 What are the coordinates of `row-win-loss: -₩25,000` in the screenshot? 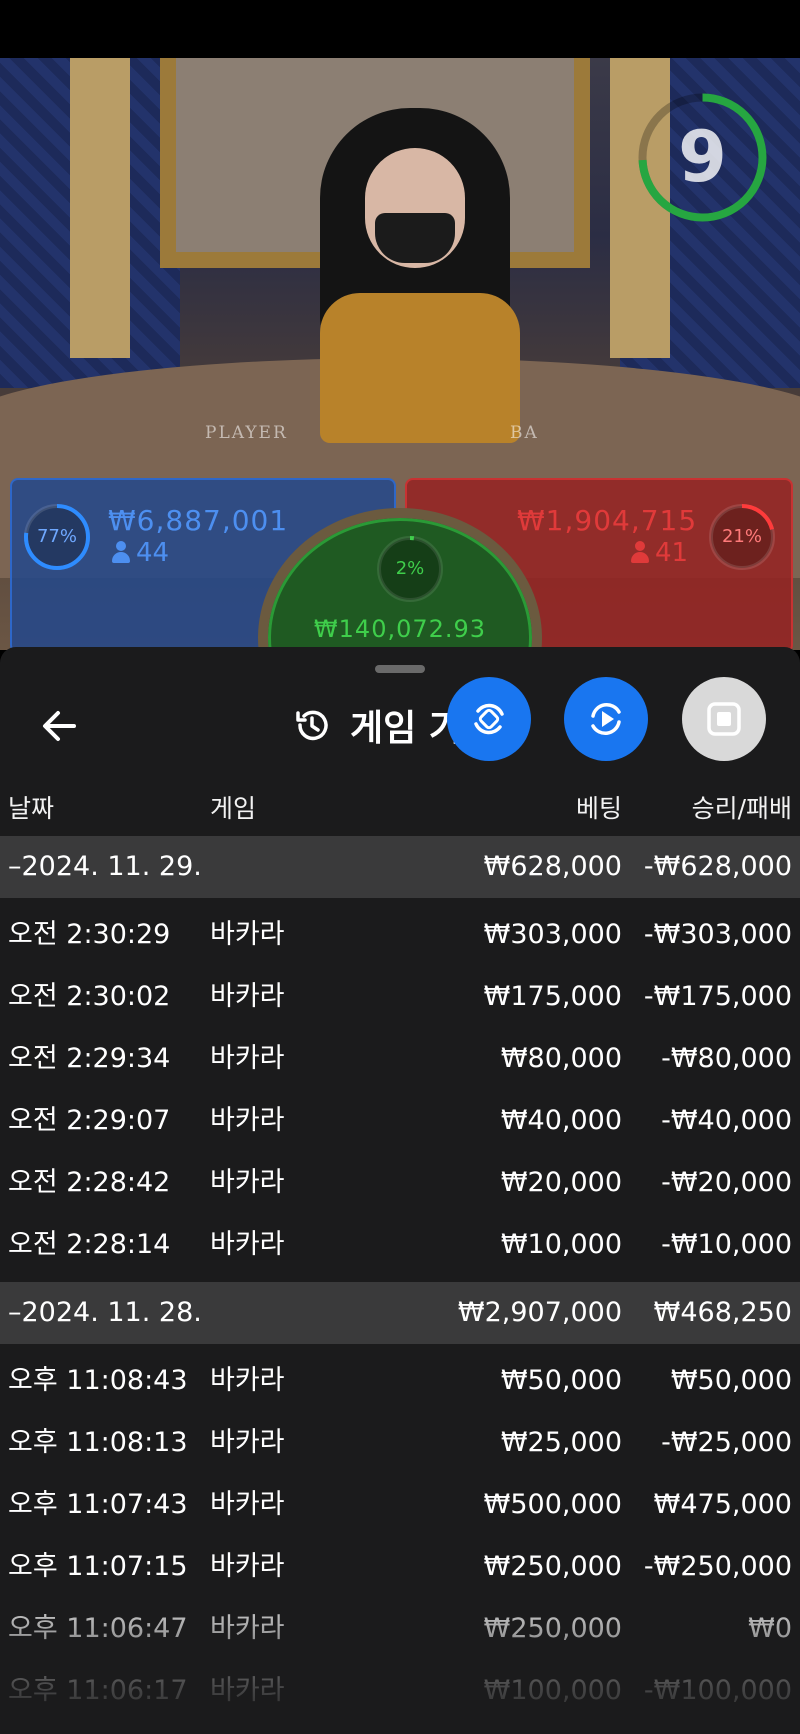 It's located at (726, 1442).